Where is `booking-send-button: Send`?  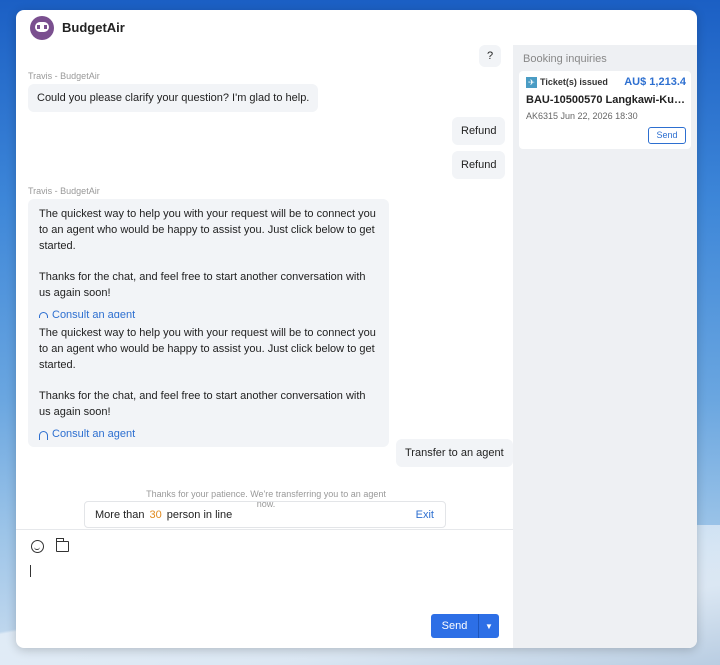 booking-send-button: Send is located at coordinates (667, 135).